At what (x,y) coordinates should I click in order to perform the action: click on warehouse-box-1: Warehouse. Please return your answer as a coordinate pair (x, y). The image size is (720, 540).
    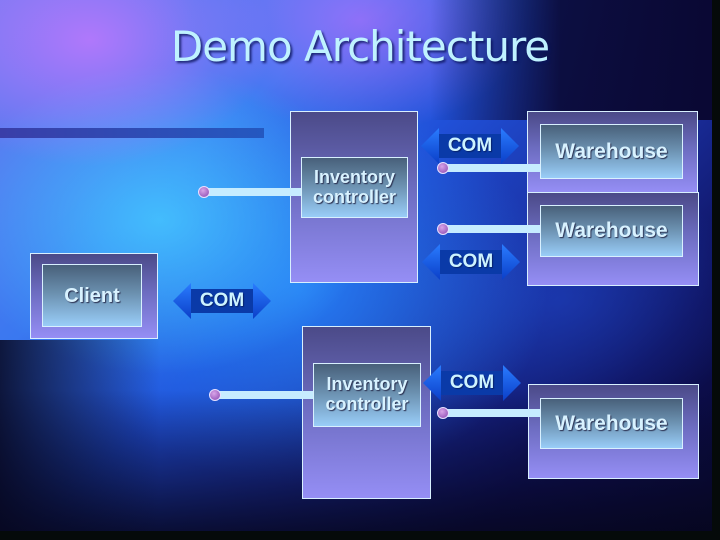
    Looking at the image, I should click on (611, 151).